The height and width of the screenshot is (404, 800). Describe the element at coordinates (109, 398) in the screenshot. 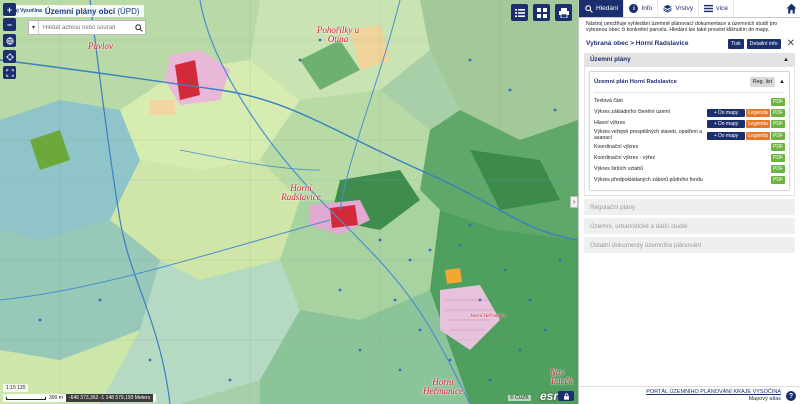

I see `coordinate-readout: -646 373,362 -1 148 579,193 Meters` at that location.